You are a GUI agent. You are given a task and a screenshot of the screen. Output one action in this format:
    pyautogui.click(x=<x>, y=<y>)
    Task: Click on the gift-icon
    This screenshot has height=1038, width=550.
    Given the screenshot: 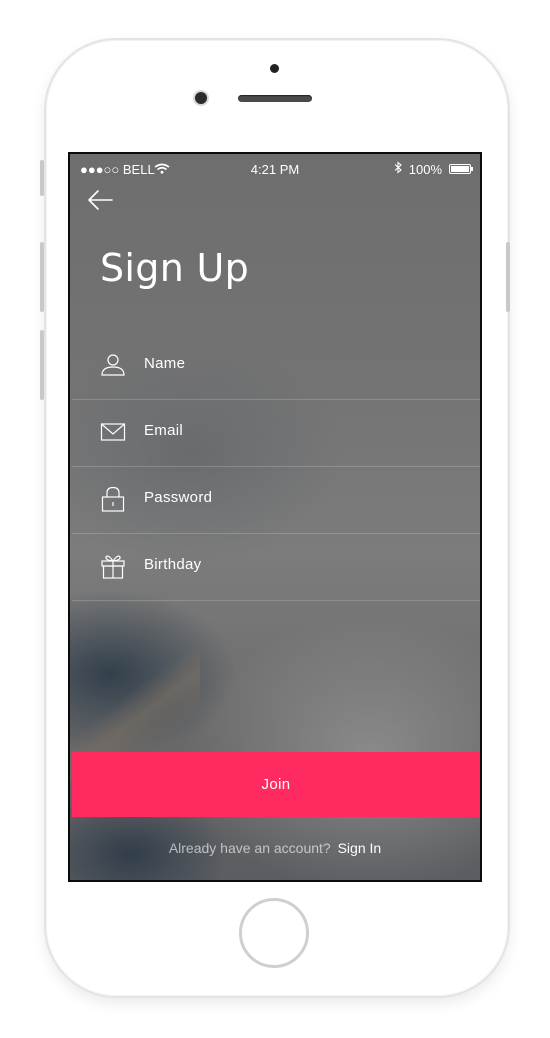 What is the action you would take?
    pyautogui.click(x=113, y=567)
    